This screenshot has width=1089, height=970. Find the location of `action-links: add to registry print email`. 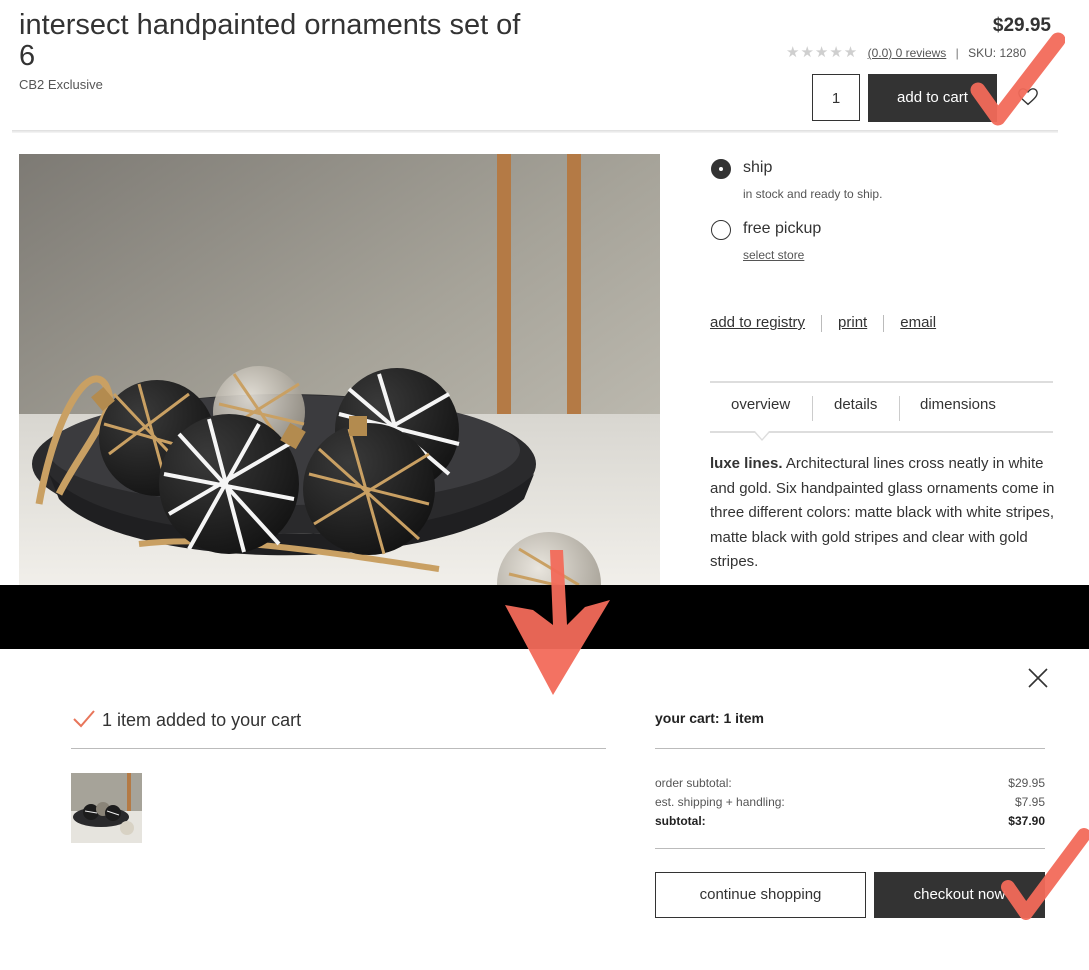

action-links: add to registry print email is located at coordinates (823, 323).